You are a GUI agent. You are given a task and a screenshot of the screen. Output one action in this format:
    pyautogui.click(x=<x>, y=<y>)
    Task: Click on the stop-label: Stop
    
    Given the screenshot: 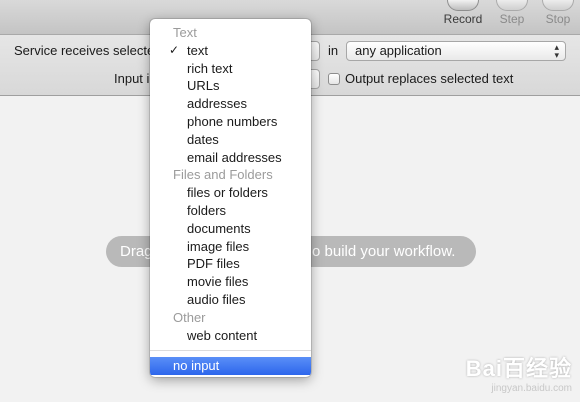 What is the action you would take?
    pyautogui.click(x=558, y=19)
    